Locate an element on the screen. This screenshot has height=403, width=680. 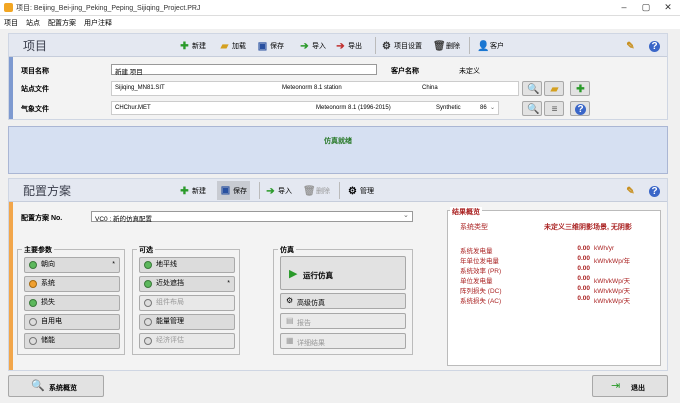
project-name-input: 新建 项目 is located at coordinates (244, 70).